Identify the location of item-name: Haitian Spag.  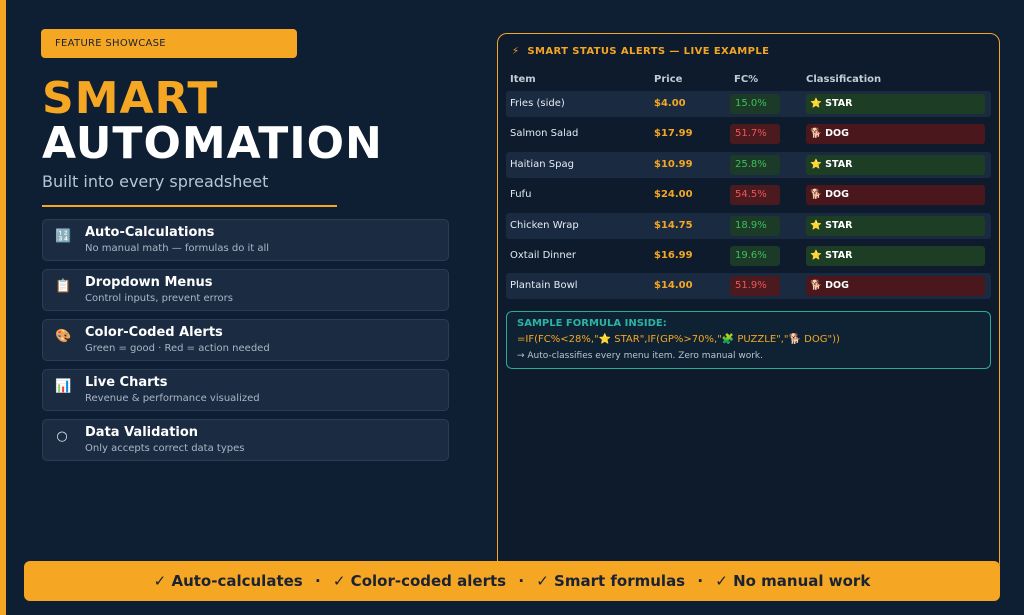
(542, 164).